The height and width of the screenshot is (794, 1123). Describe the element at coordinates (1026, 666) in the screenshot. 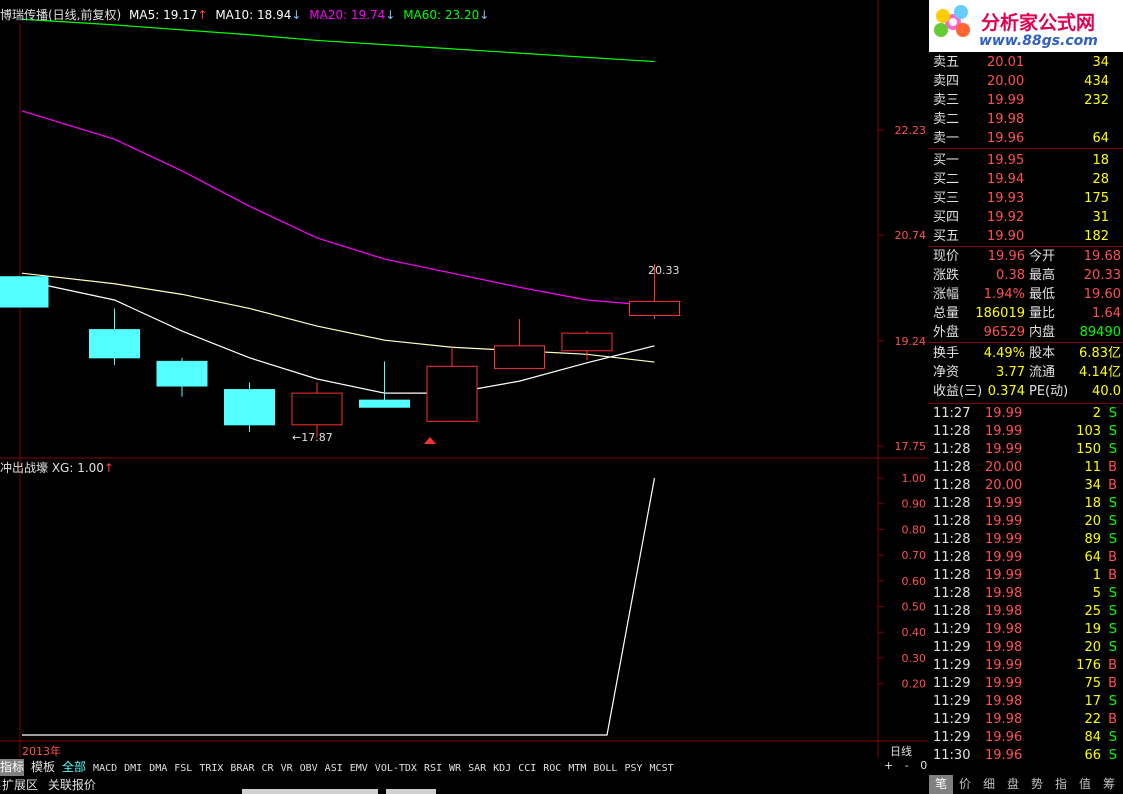

I see `tick-row: 11:29 19.99 176 B` at that location.